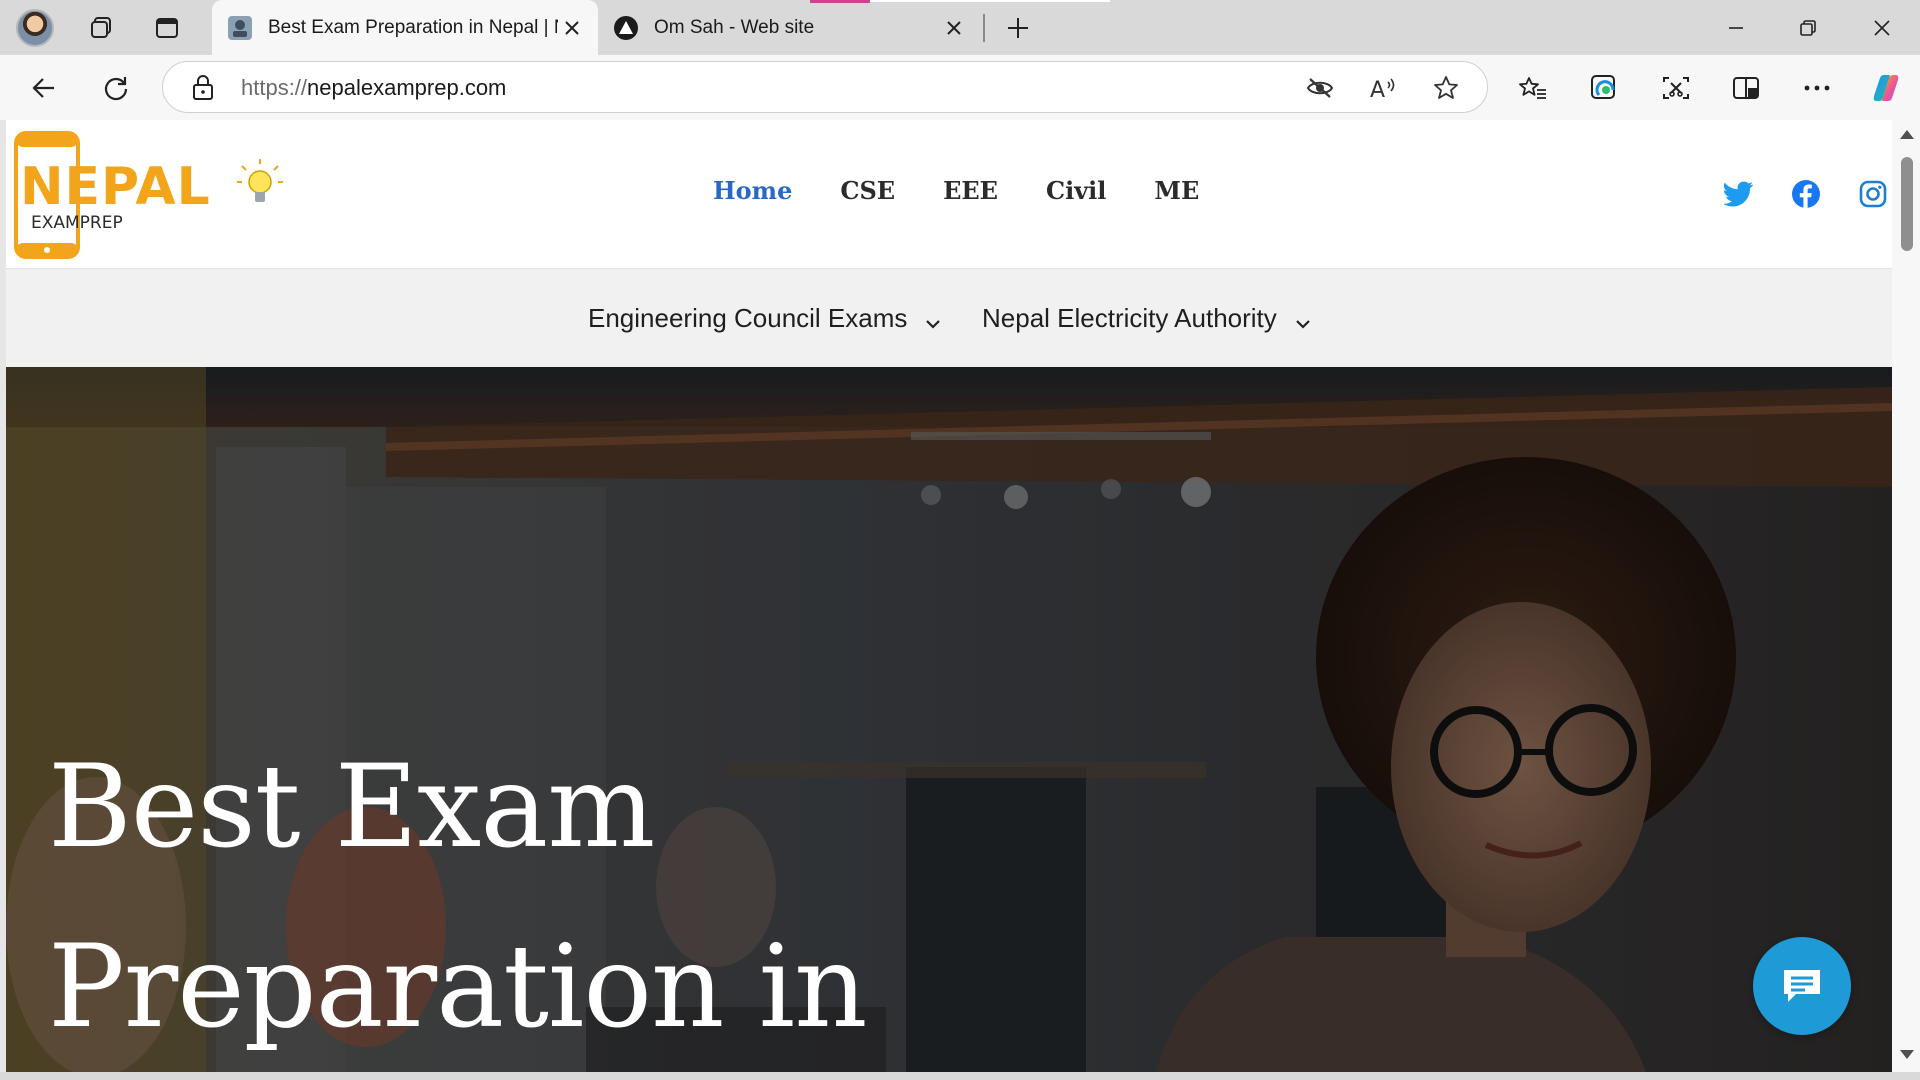 This screenshot has height=1080, width=1920. What do you see at coordinates (44, 88) in the screenshot?
I see `back-icon` at bounding box center [44, 88].